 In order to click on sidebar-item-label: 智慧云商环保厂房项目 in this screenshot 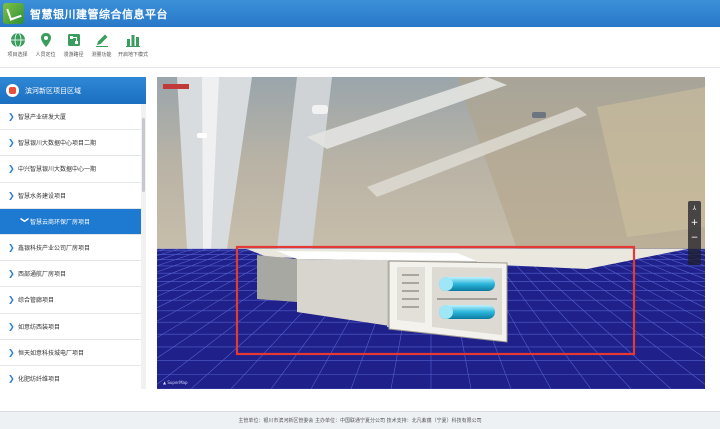, I will do `click(60, 222)`.